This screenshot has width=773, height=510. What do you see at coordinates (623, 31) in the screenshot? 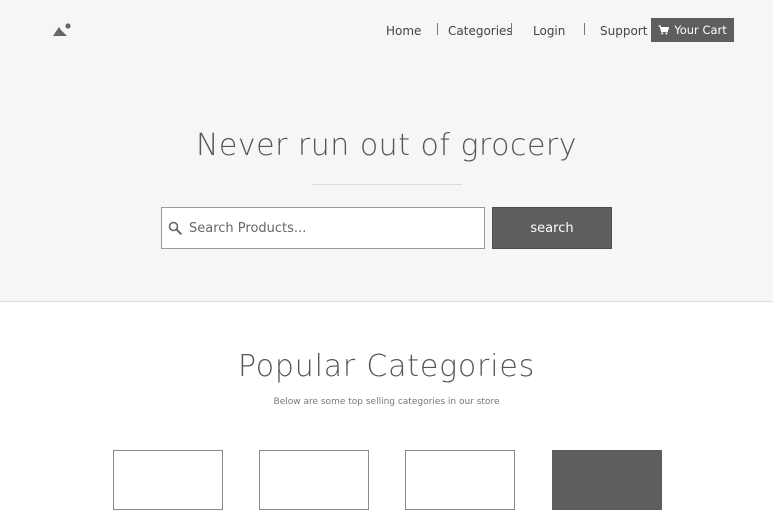
I see `nav-support-link: Support` at bounding box center [623, 31].